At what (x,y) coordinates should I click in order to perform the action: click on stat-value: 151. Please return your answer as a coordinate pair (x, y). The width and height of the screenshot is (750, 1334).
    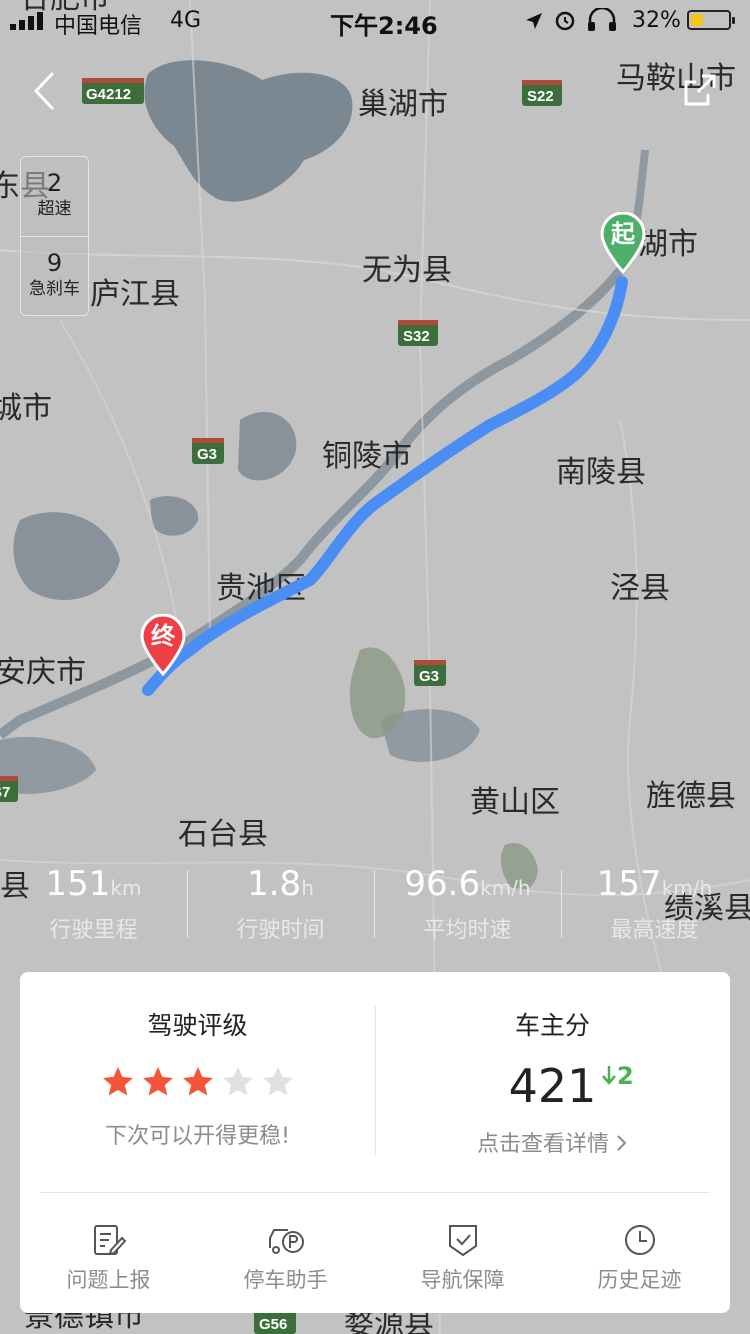
    Looking at the image, I should click on (78, 884).